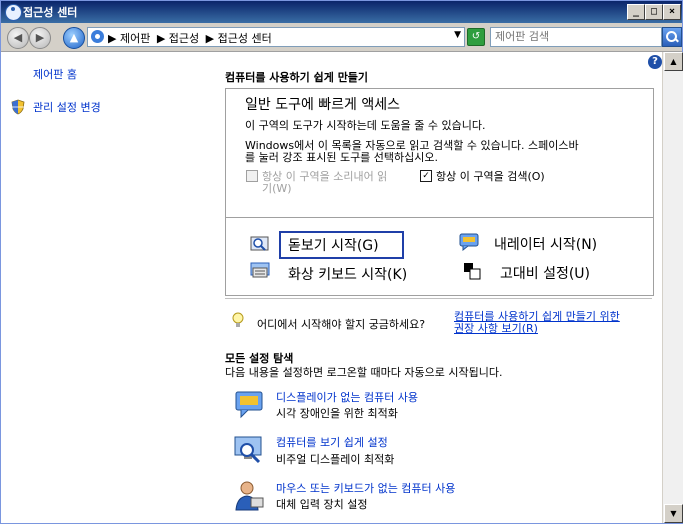  What do you see at coordinates (249, 405) in the screenshot?
I see `no-display-icon` at bounding box center [249, 405].